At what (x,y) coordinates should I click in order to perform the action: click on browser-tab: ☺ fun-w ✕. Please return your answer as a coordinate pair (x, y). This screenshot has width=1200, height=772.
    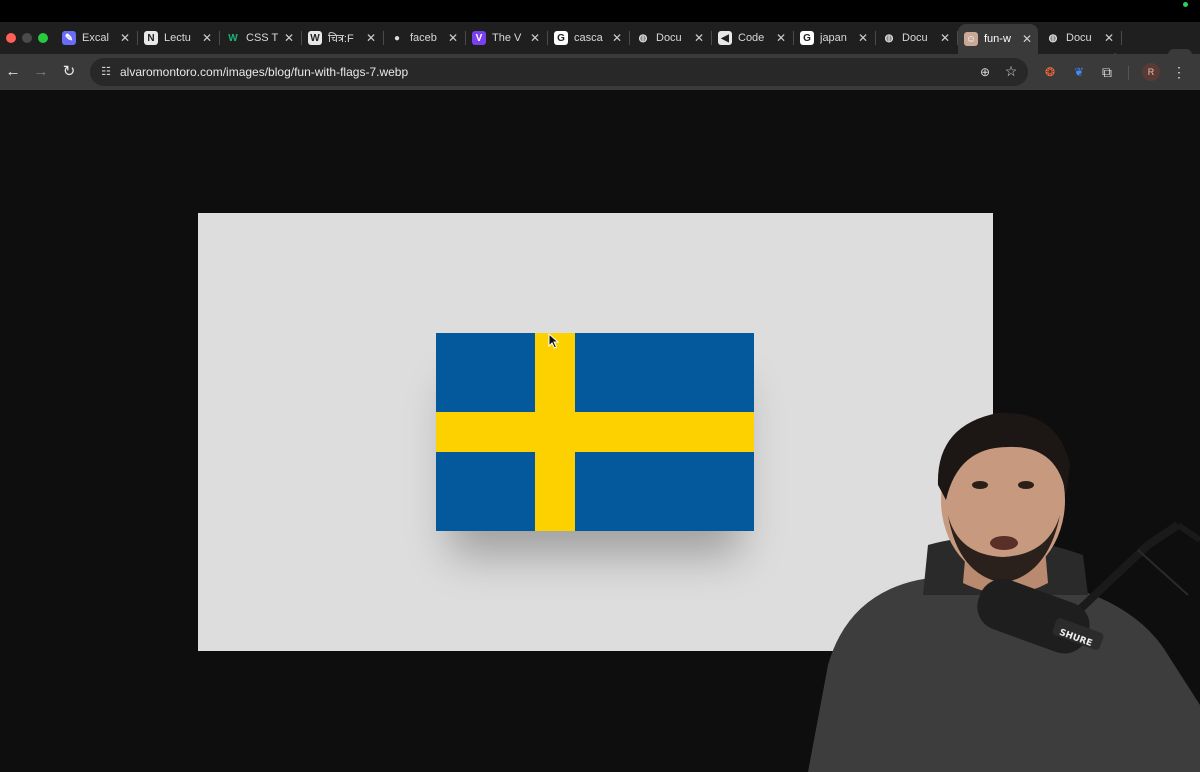
    Looking at the image, I should click on (998, 39).